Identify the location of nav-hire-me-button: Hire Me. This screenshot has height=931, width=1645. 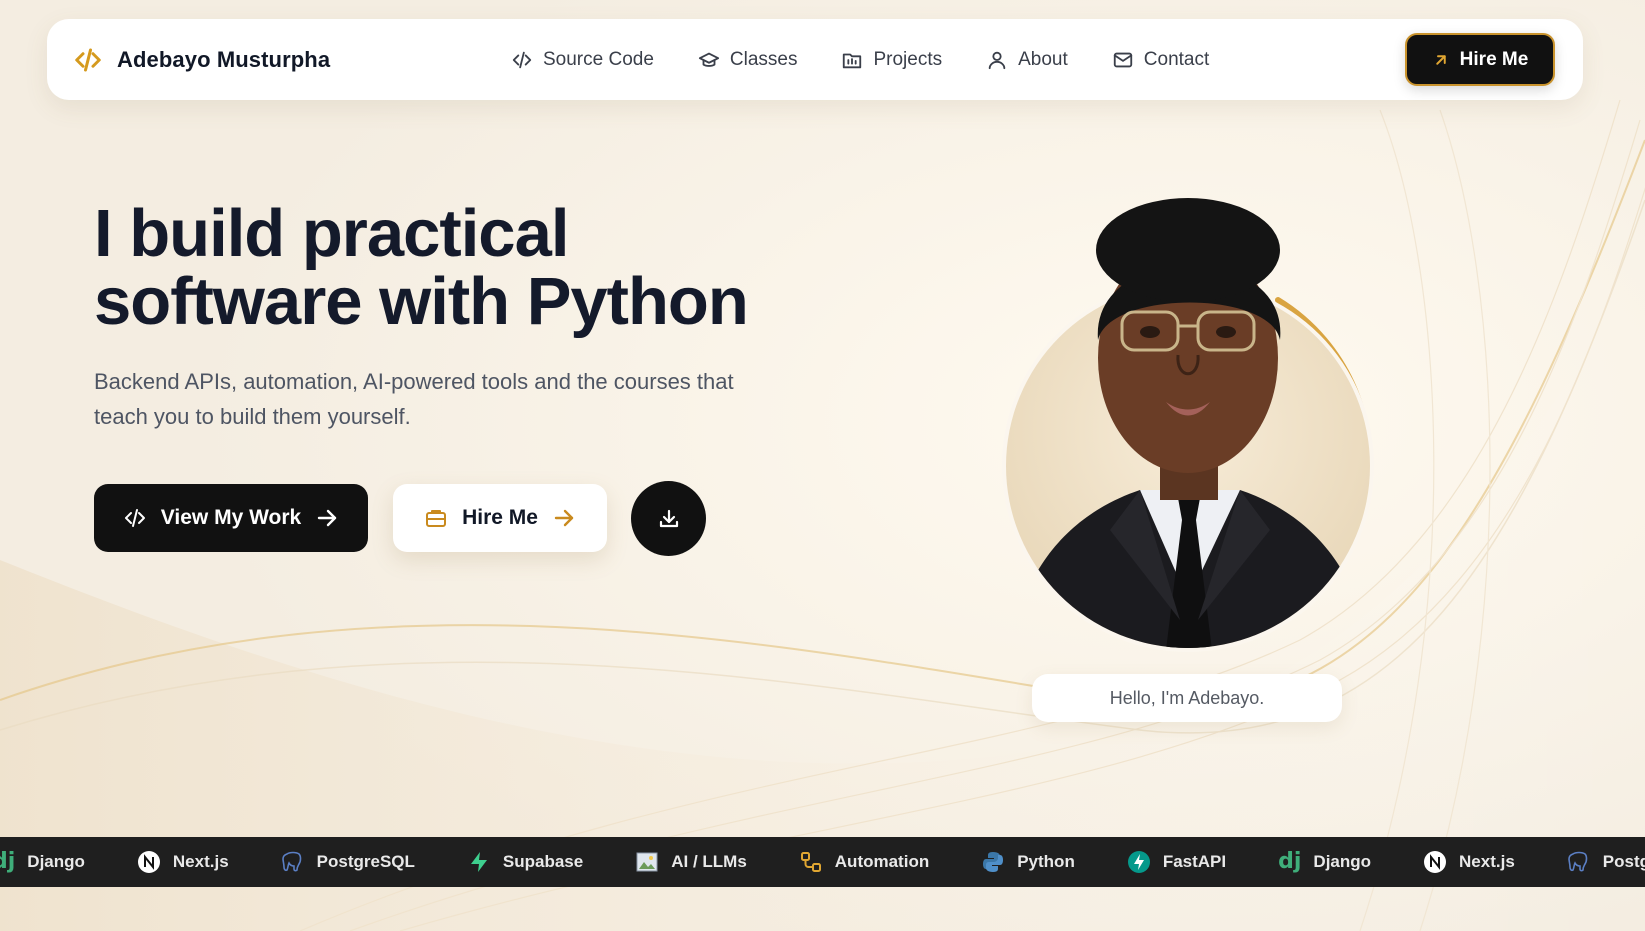
(1480, 59).